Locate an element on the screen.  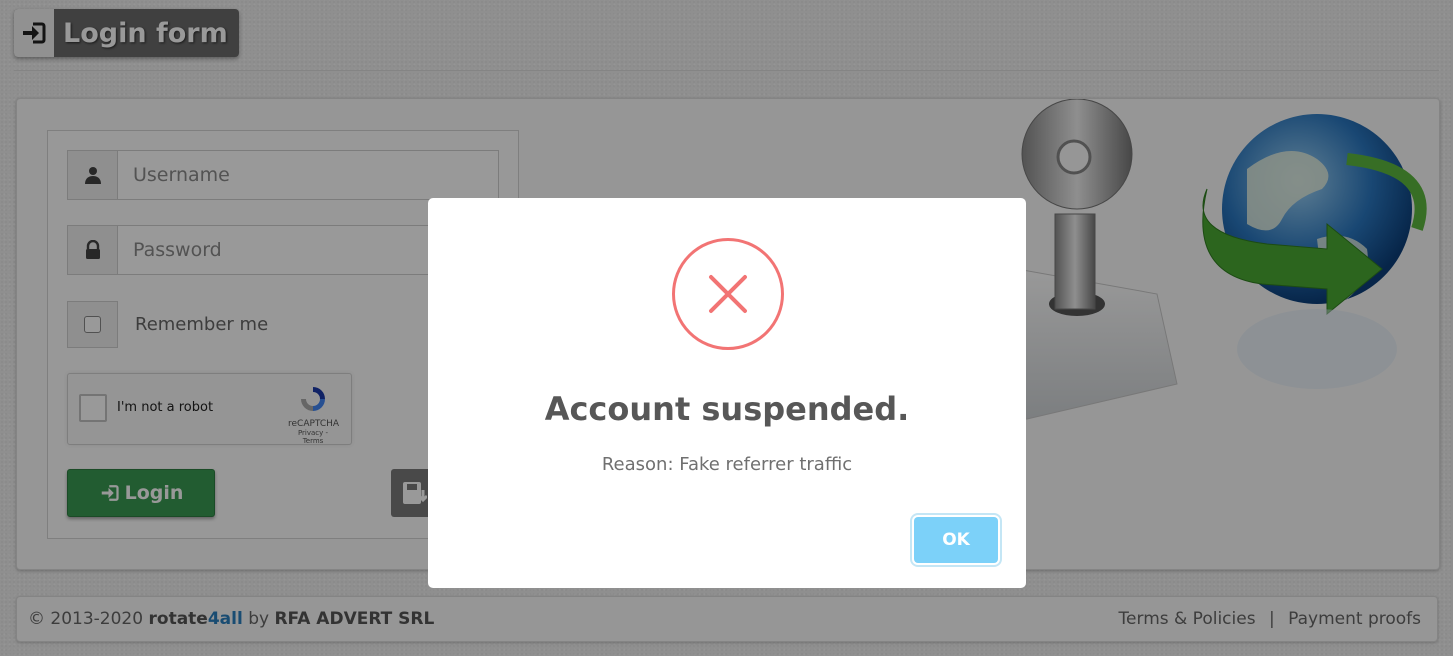
ok-button: OK is located at coordinates (956, 540).